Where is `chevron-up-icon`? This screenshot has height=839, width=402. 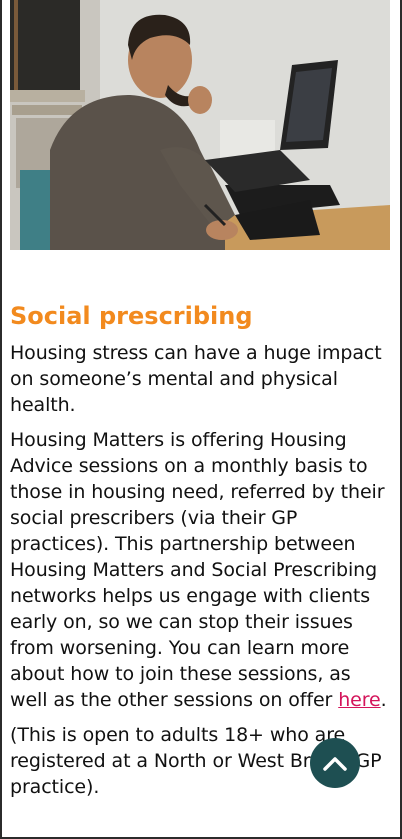 chevron-up-icon is located at coordinates (335, 764).